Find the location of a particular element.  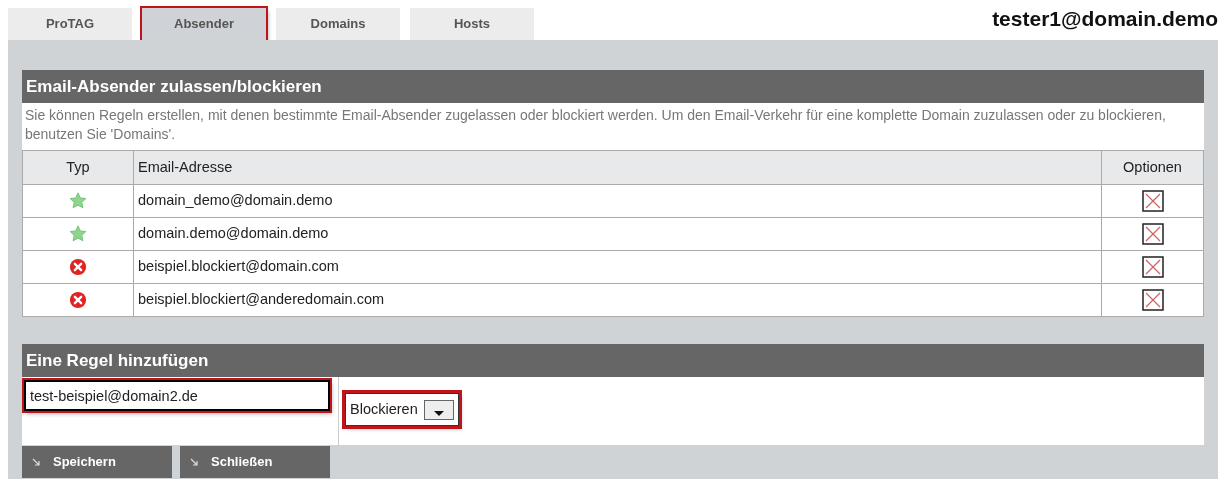

table-cell: domain.demo@domain.demo is located at coordinates (617, 234).